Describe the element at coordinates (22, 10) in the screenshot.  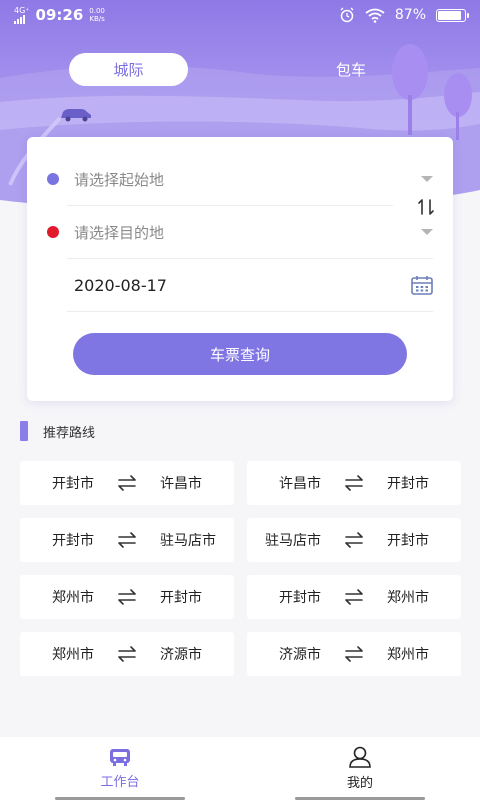
I see `network-type: 4G⁺` at that location.